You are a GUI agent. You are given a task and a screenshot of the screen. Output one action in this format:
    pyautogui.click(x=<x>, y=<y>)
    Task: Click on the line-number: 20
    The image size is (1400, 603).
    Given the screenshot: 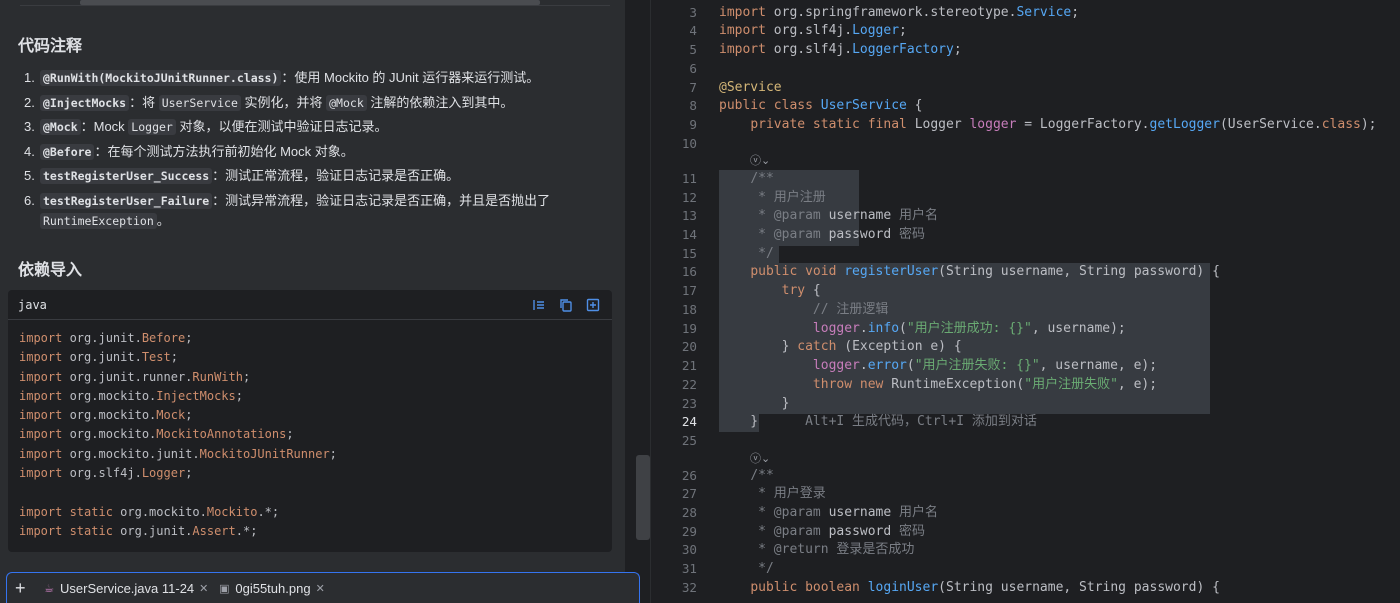 What is the action you would take?
    pyautogui.click(x=689, y=346)
    